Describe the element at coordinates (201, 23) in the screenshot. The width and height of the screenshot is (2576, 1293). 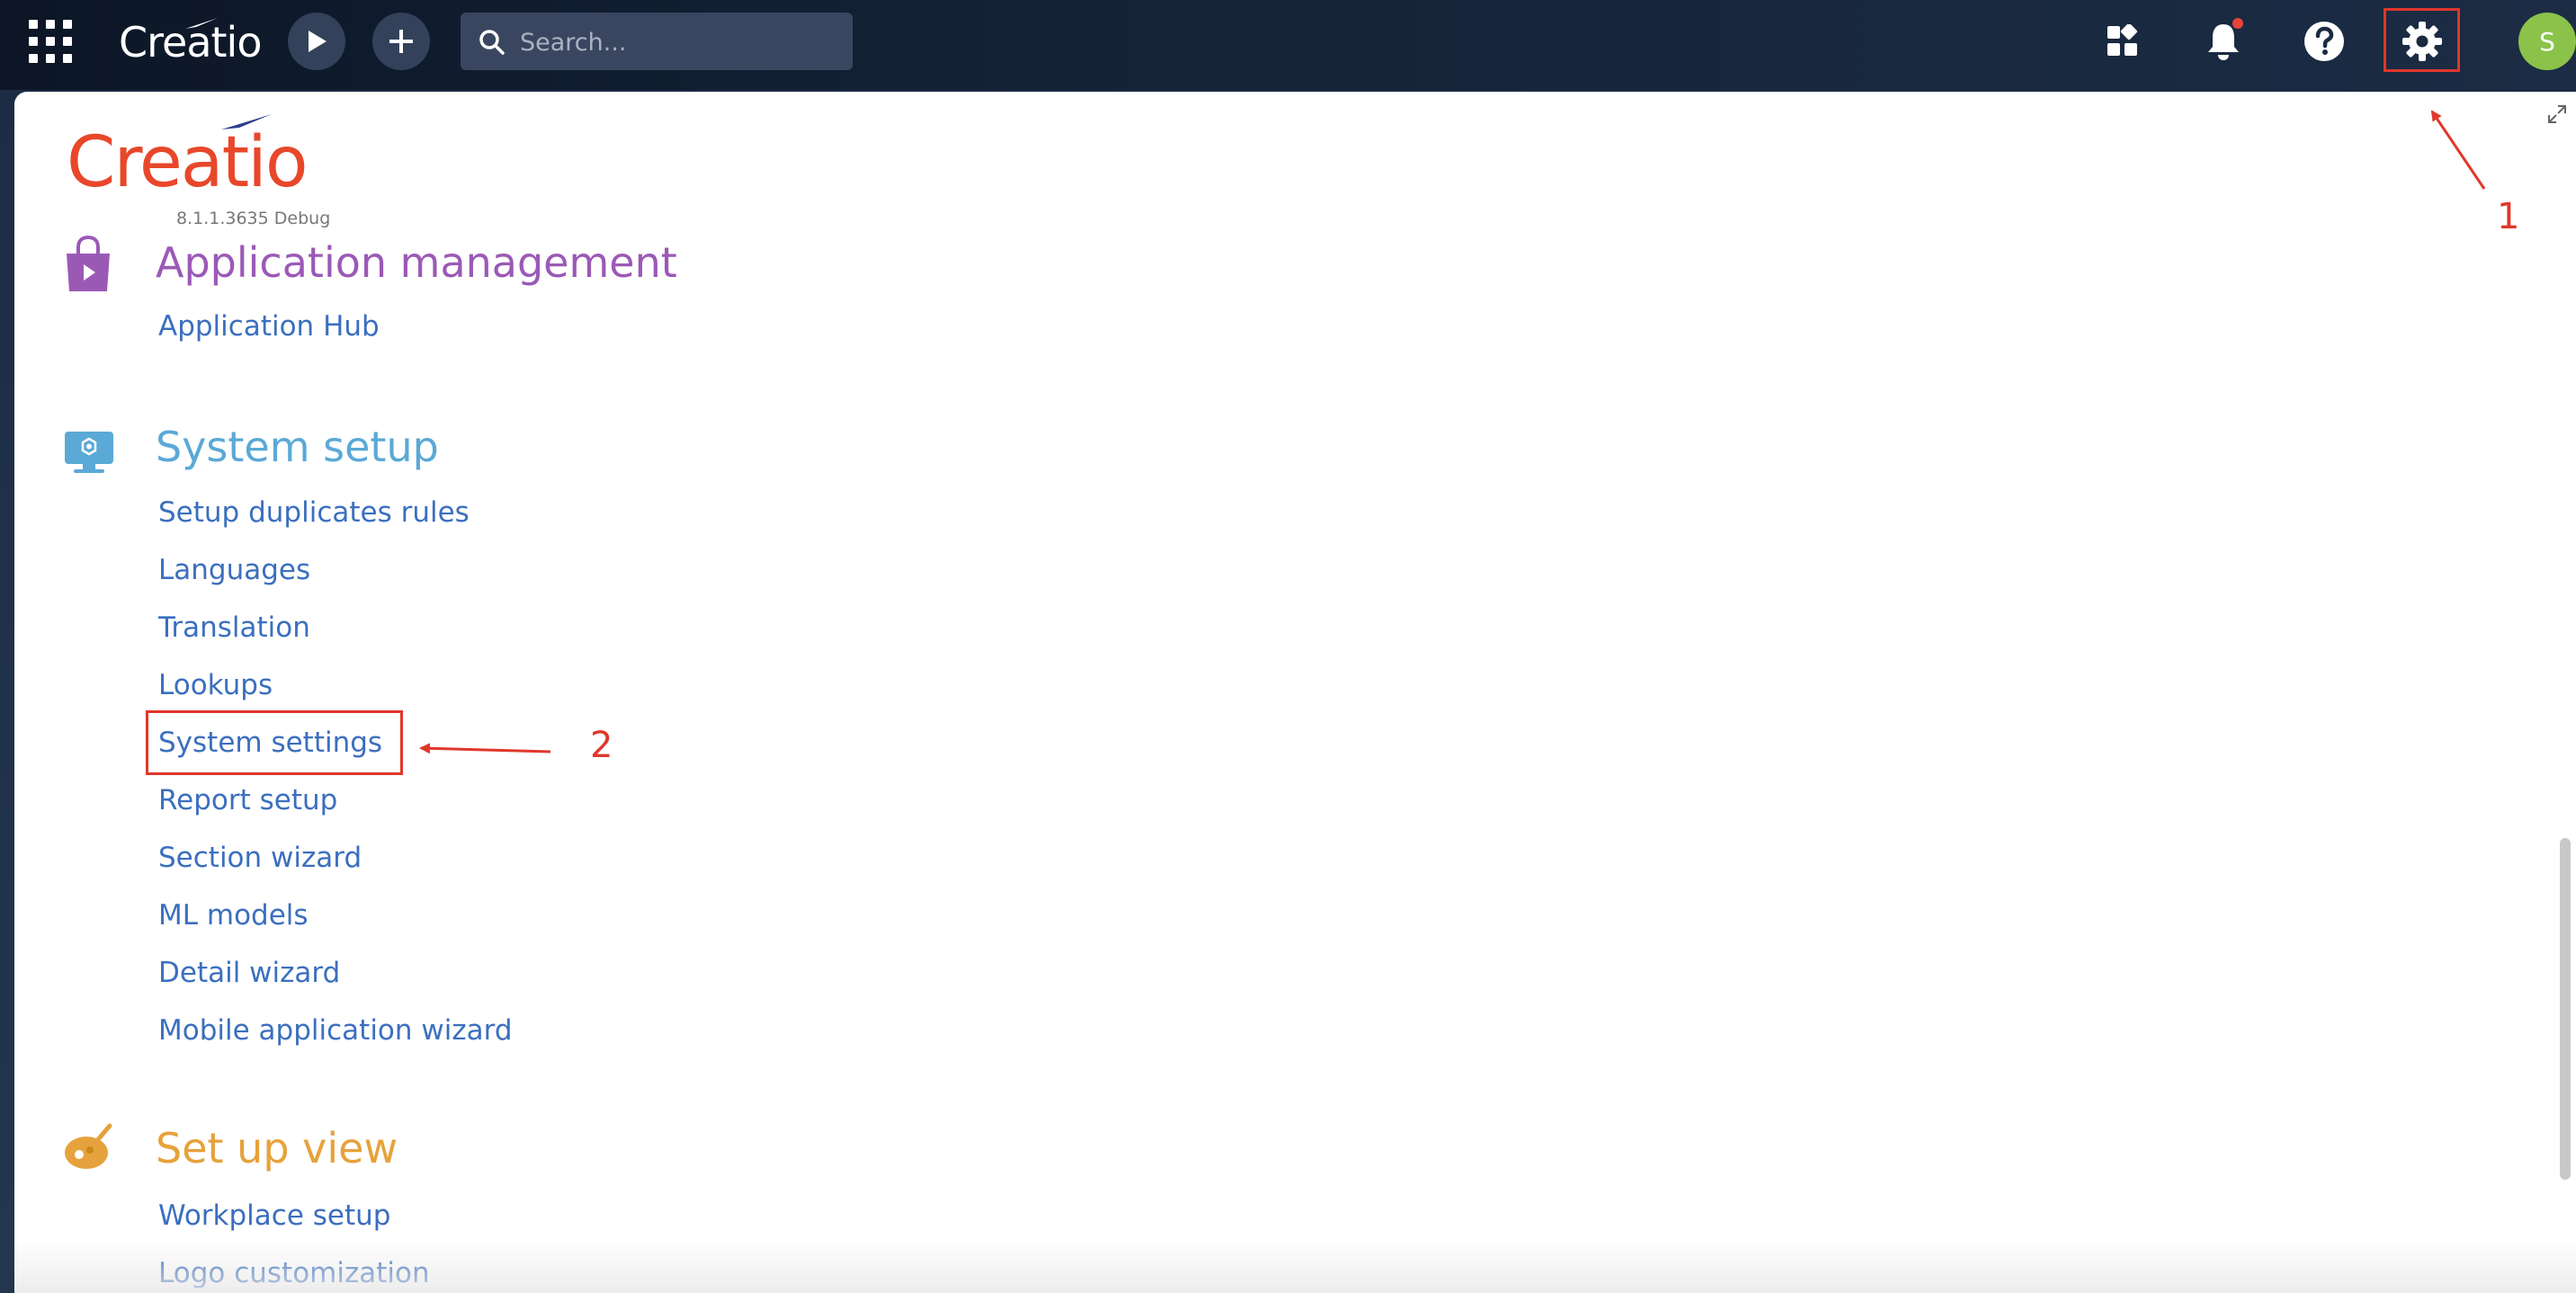
I see `logo-swoosh-icon` at that location.